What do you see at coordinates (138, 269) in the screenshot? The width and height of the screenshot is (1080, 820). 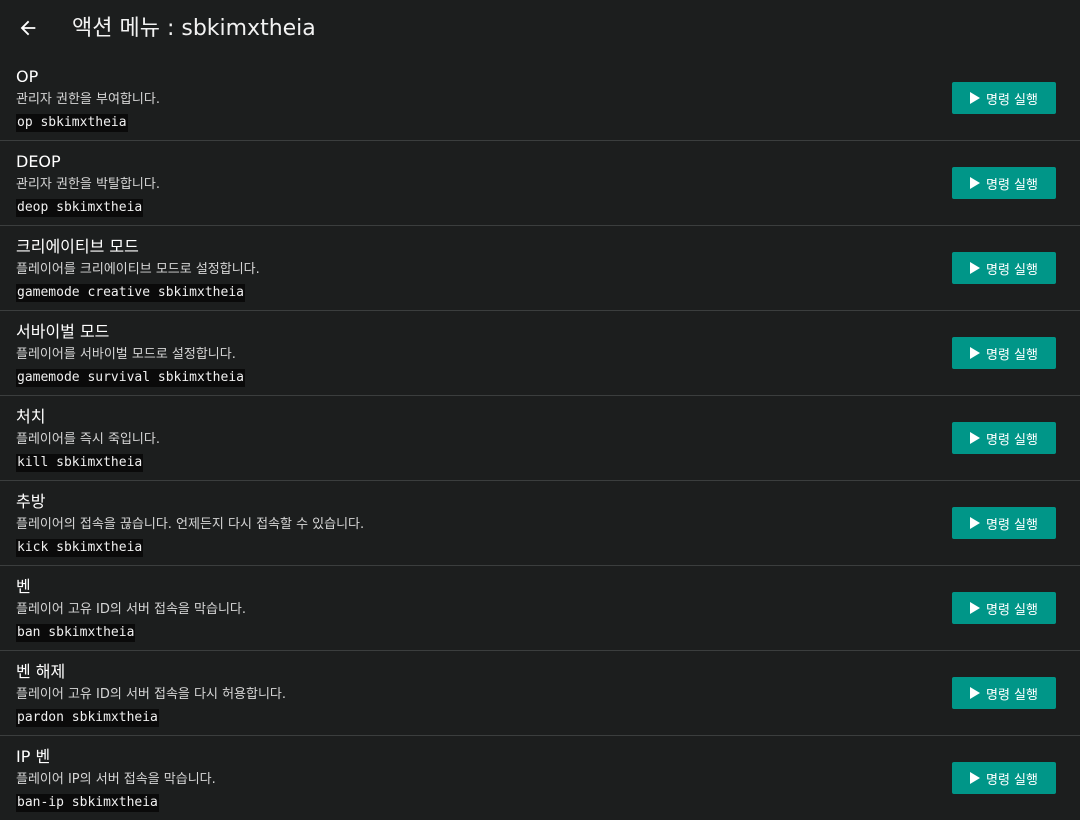 I see `action-description: 플레이어를 크리에이티브 모드로 설정합니다.` at bounding box center [138, 269].